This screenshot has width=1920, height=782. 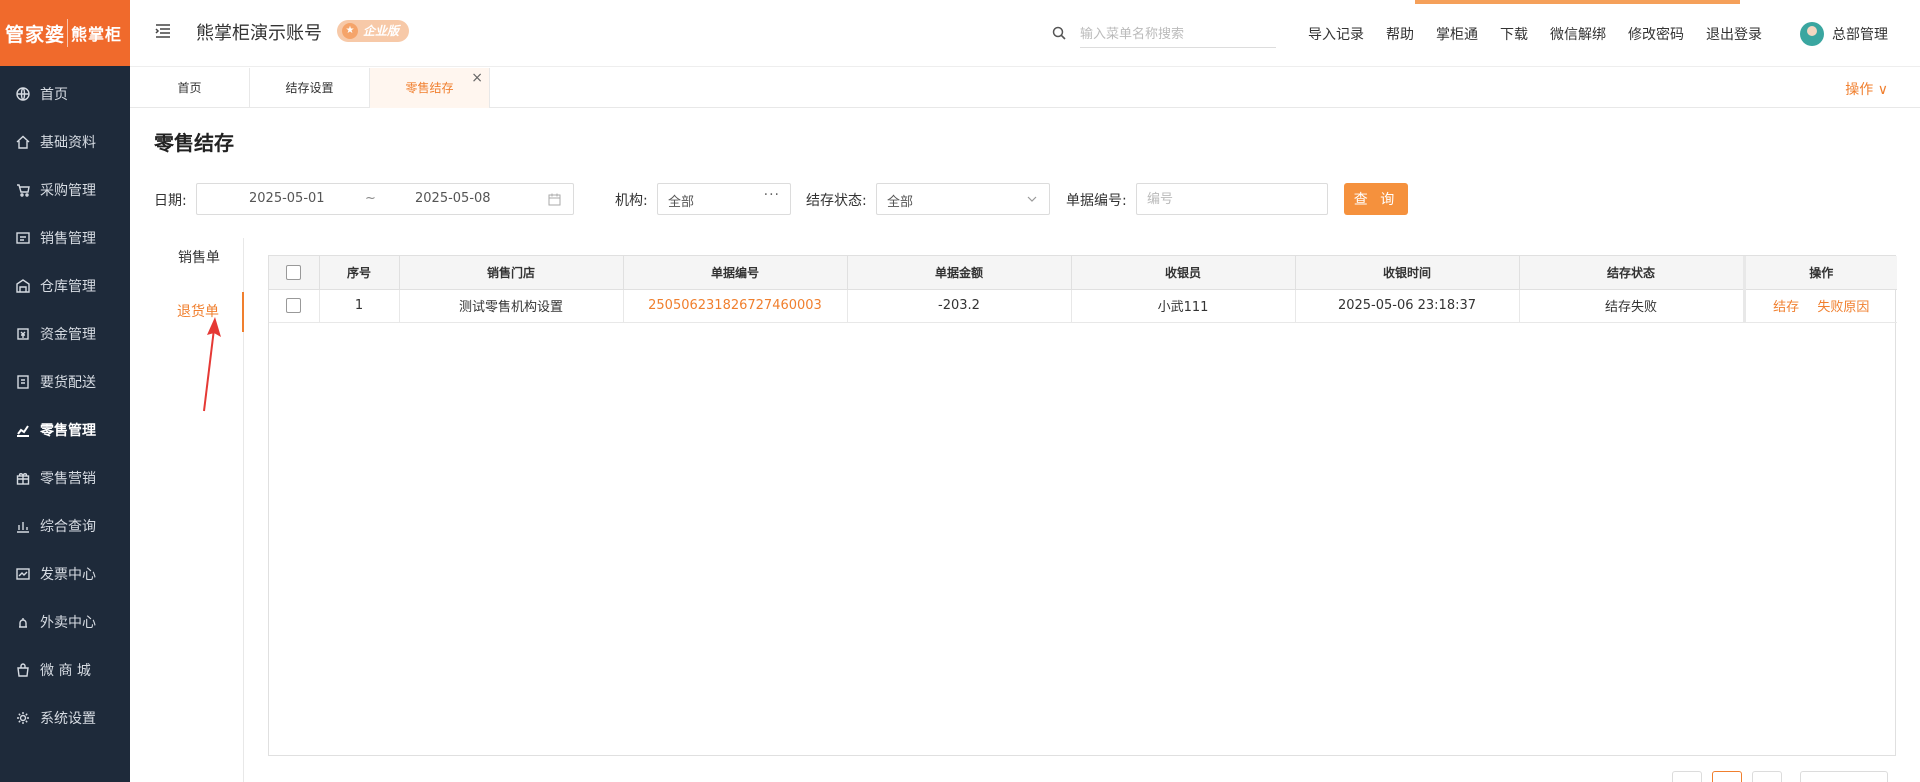 I want to click on sidebar-item-label: 系统设置, so click(x=68, y=719).